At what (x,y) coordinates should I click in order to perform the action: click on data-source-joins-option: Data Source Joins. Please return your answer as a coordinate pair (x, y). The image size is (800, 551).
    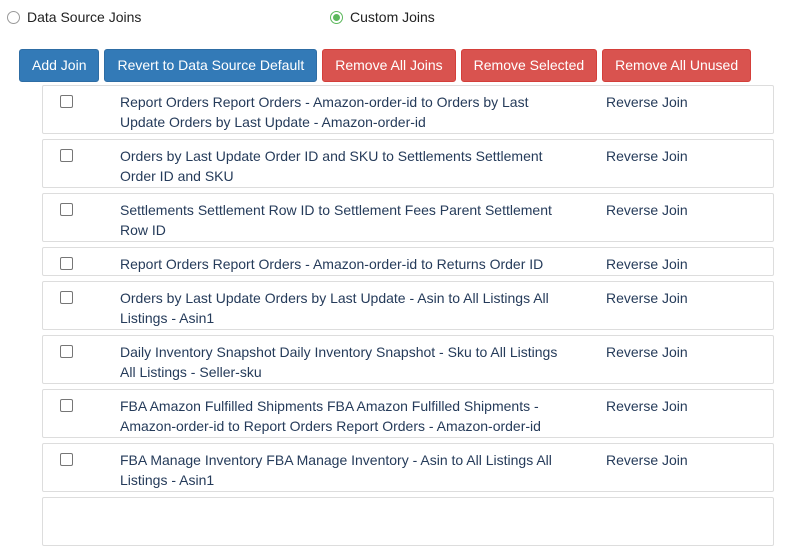
    Looking at the image, I should click on (74, 17).